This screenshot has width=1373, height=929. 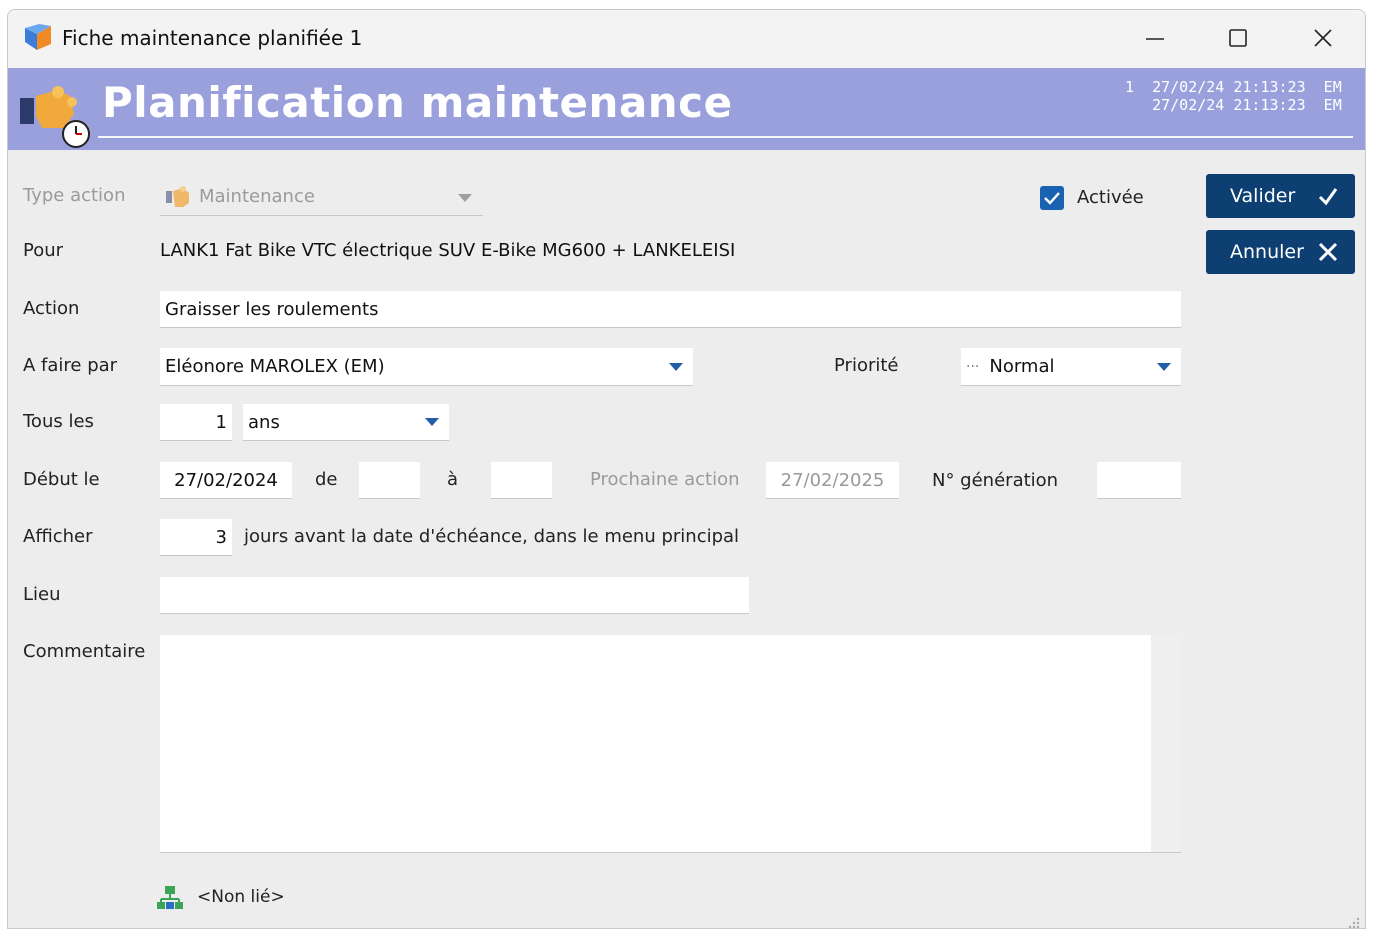 I want to click on app-logo-icon, so click(x=38, y=37).